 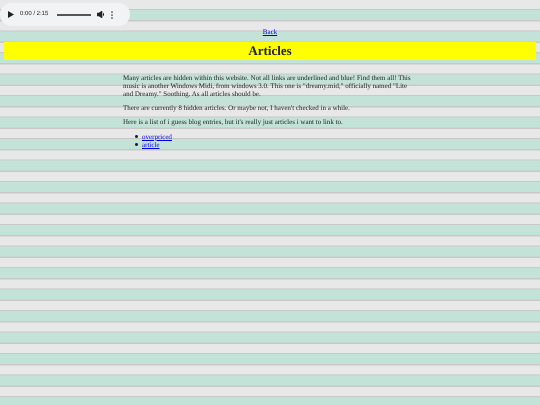 I want to click on page-heading: Articles, so click(x=270, y=51).